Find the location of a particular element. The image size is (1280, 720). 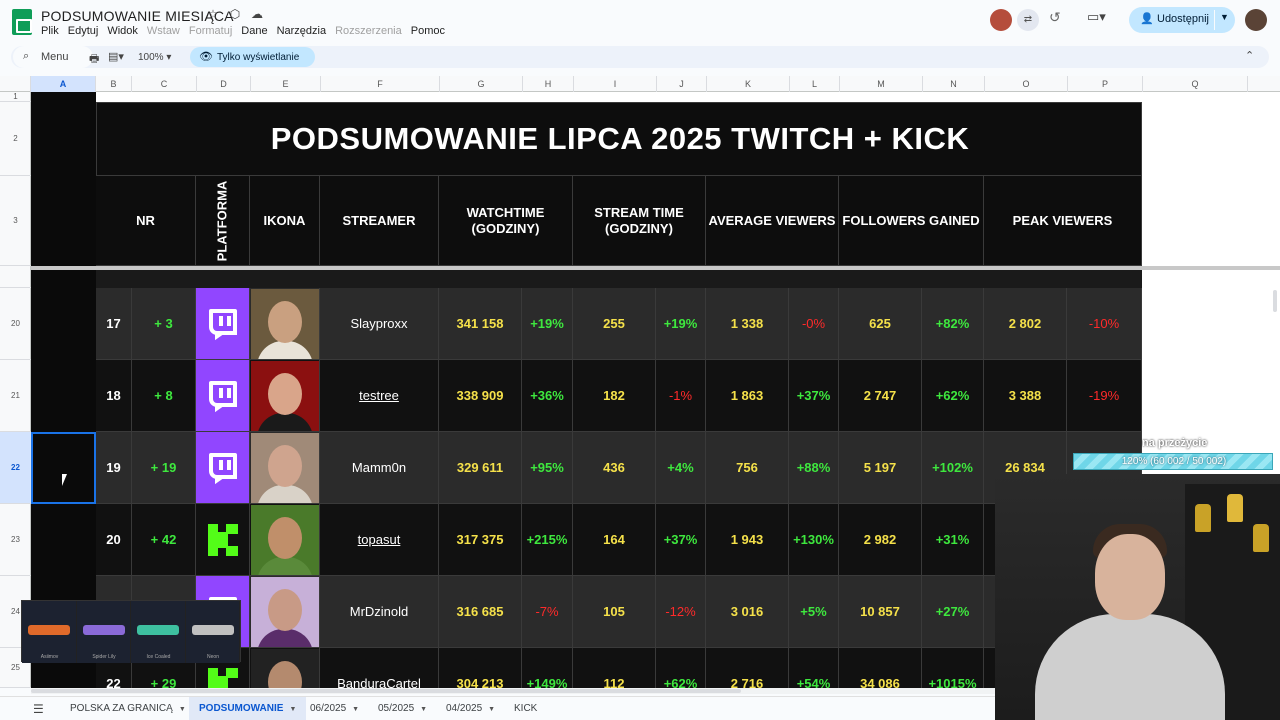

column-header: P is located at coordinates (1105, 84).